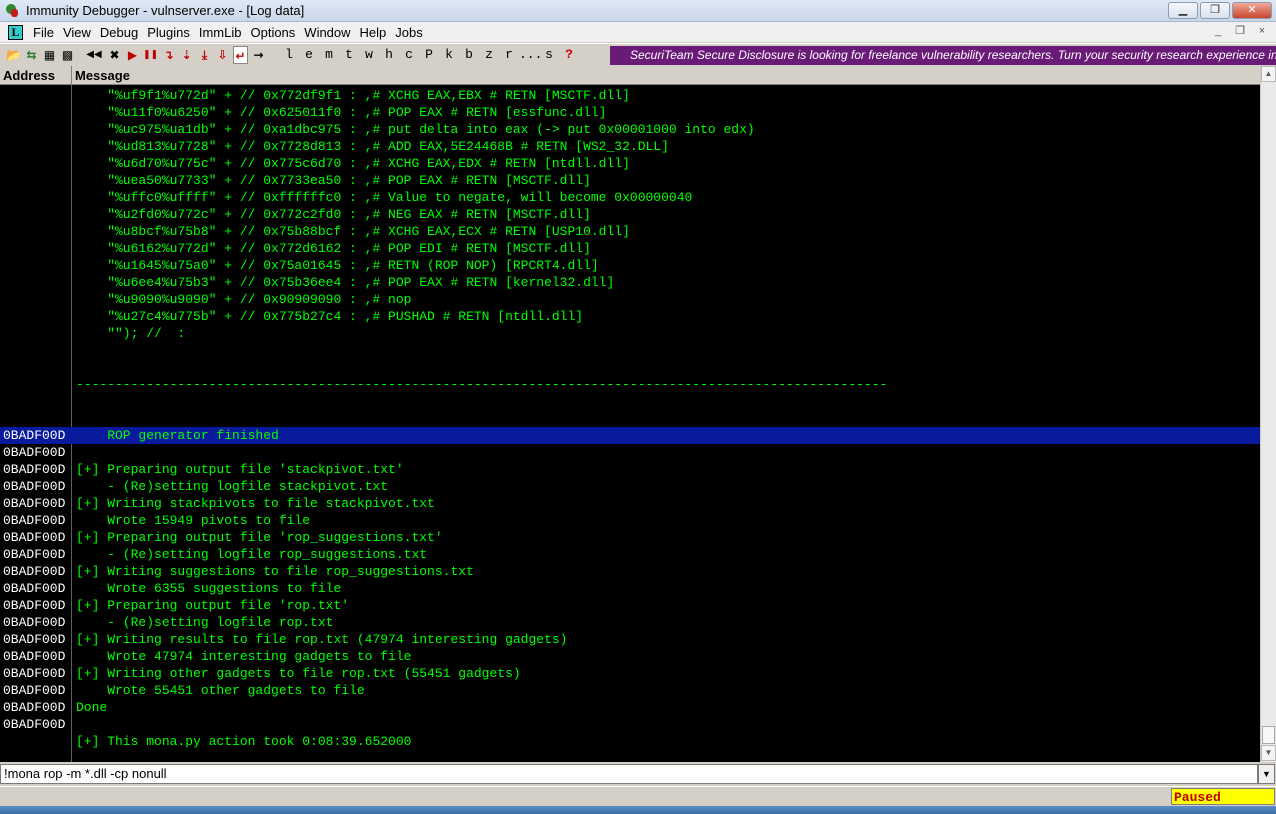 This screenshot has height=814, width=1276. What do you see at coordinates (469, 55) in the screenshot?
I see `breakpoints-button: b` at bounding box center [469, 55].